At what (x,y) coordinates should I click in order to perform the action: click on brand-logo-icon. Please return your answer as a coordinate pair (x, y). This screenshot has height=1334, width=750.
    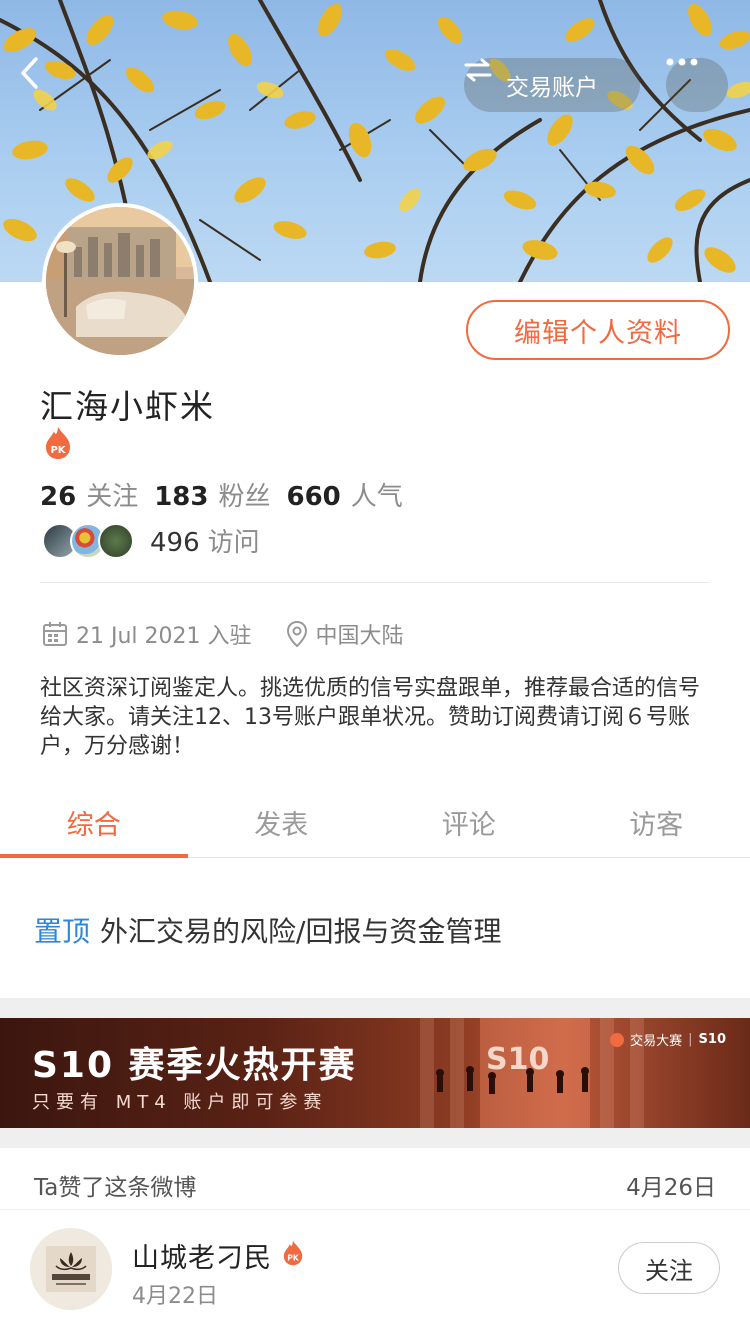
    Looking at the image, I should click on (617, 1039).